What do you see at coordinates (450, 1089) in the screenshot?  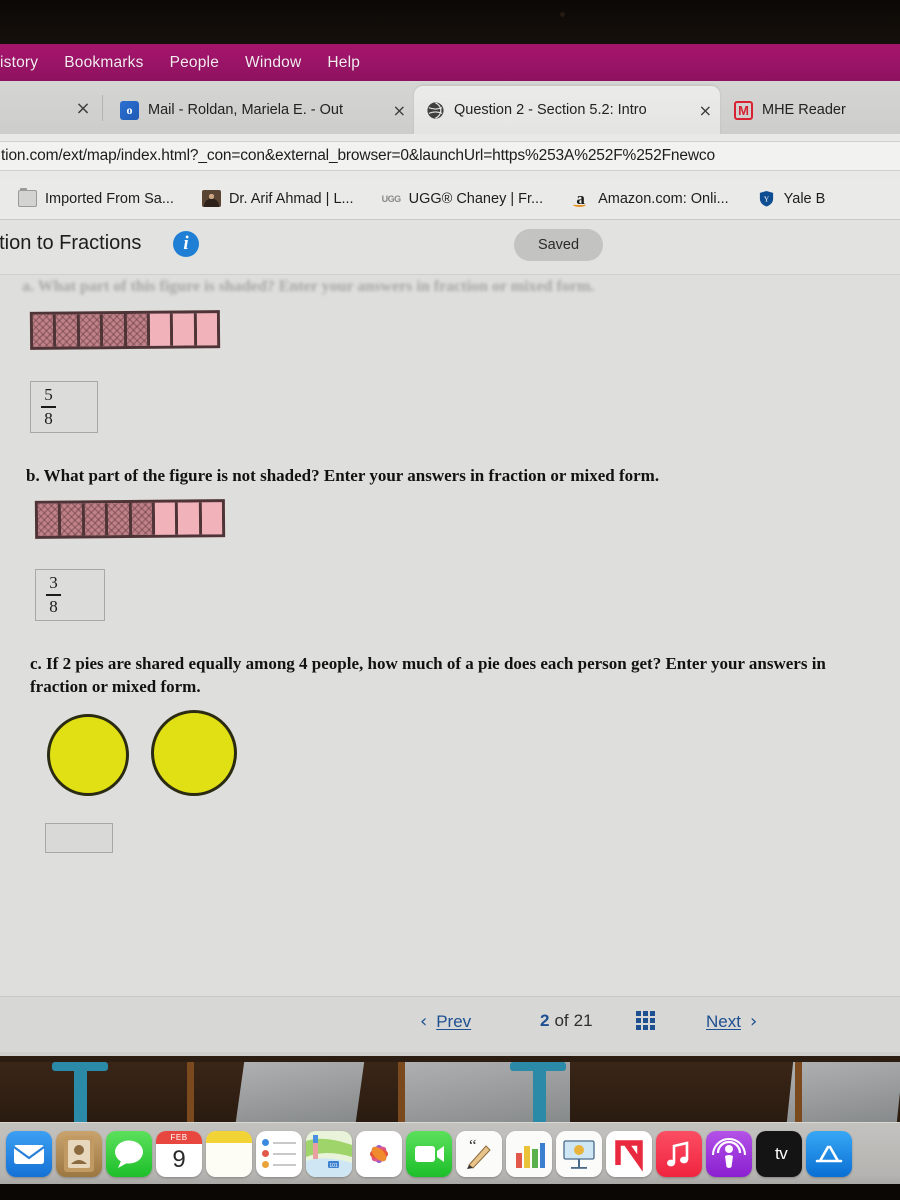 I see `desktop-wallpaper` at bounding box center [450, 1089].